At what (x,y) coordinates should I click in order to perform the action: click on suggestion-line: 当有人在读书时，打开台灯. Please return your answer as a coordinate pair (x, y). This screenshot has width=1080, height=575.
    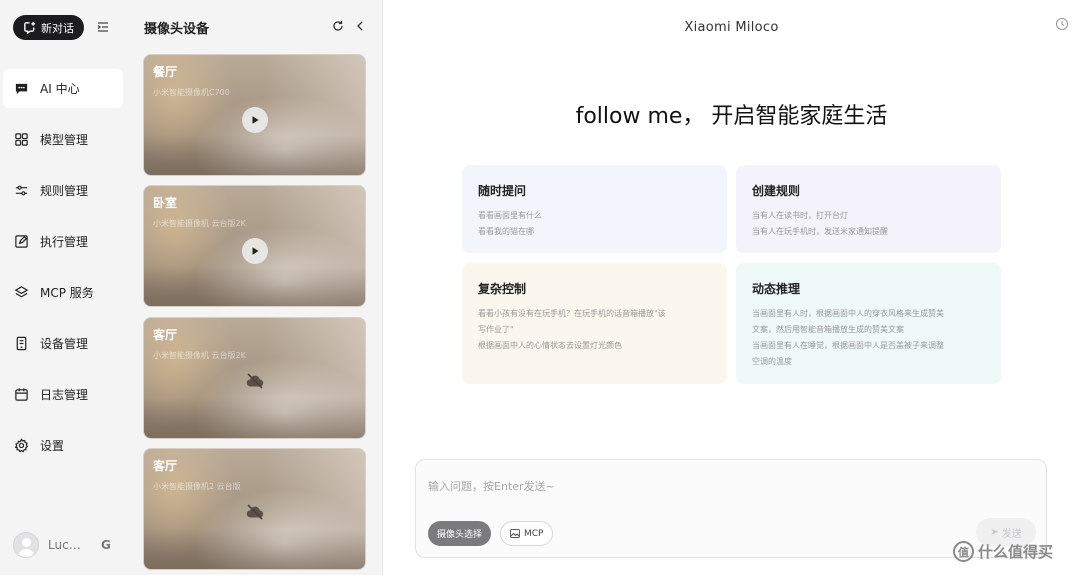
    Looking at the image, I should click on (800, 215).